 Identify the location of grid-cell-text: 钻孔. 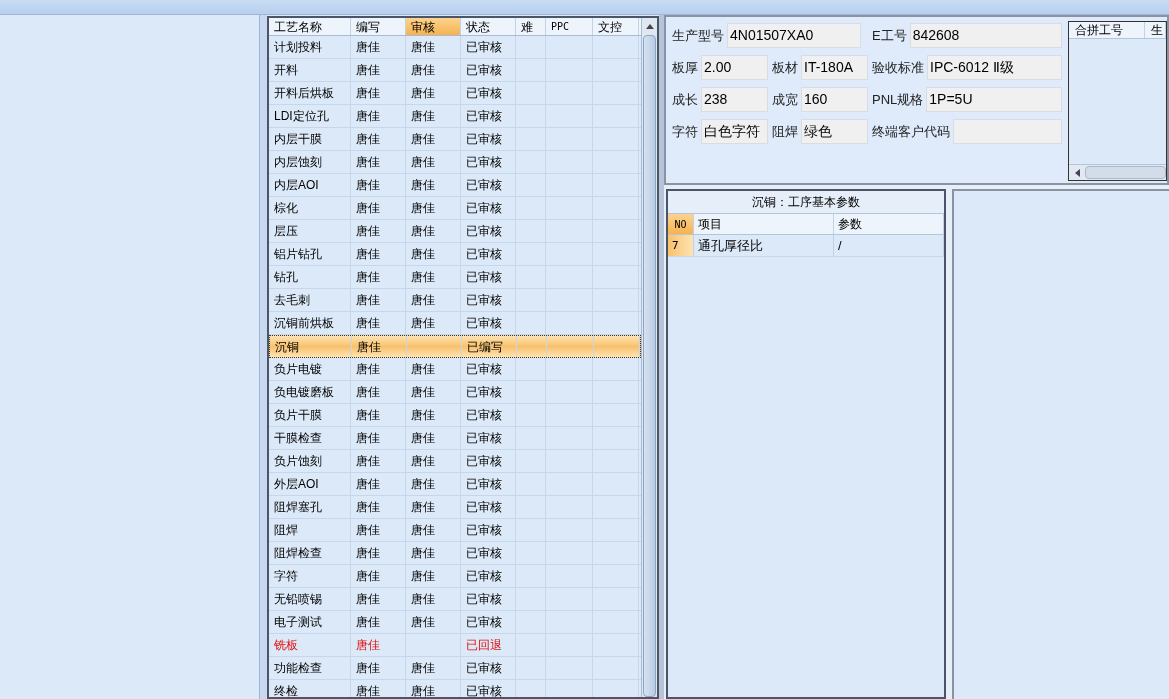
(286, 277).